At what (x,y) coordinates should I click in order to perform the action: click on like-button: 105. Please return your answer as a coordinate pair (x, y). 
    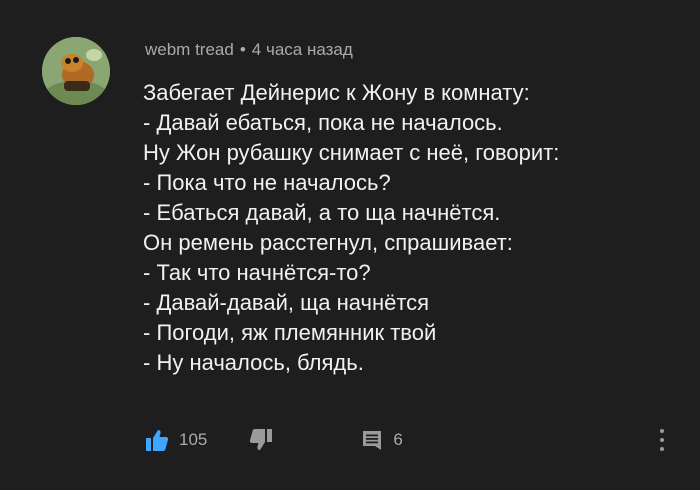
    Looking at the image, I should click on (176, 440).